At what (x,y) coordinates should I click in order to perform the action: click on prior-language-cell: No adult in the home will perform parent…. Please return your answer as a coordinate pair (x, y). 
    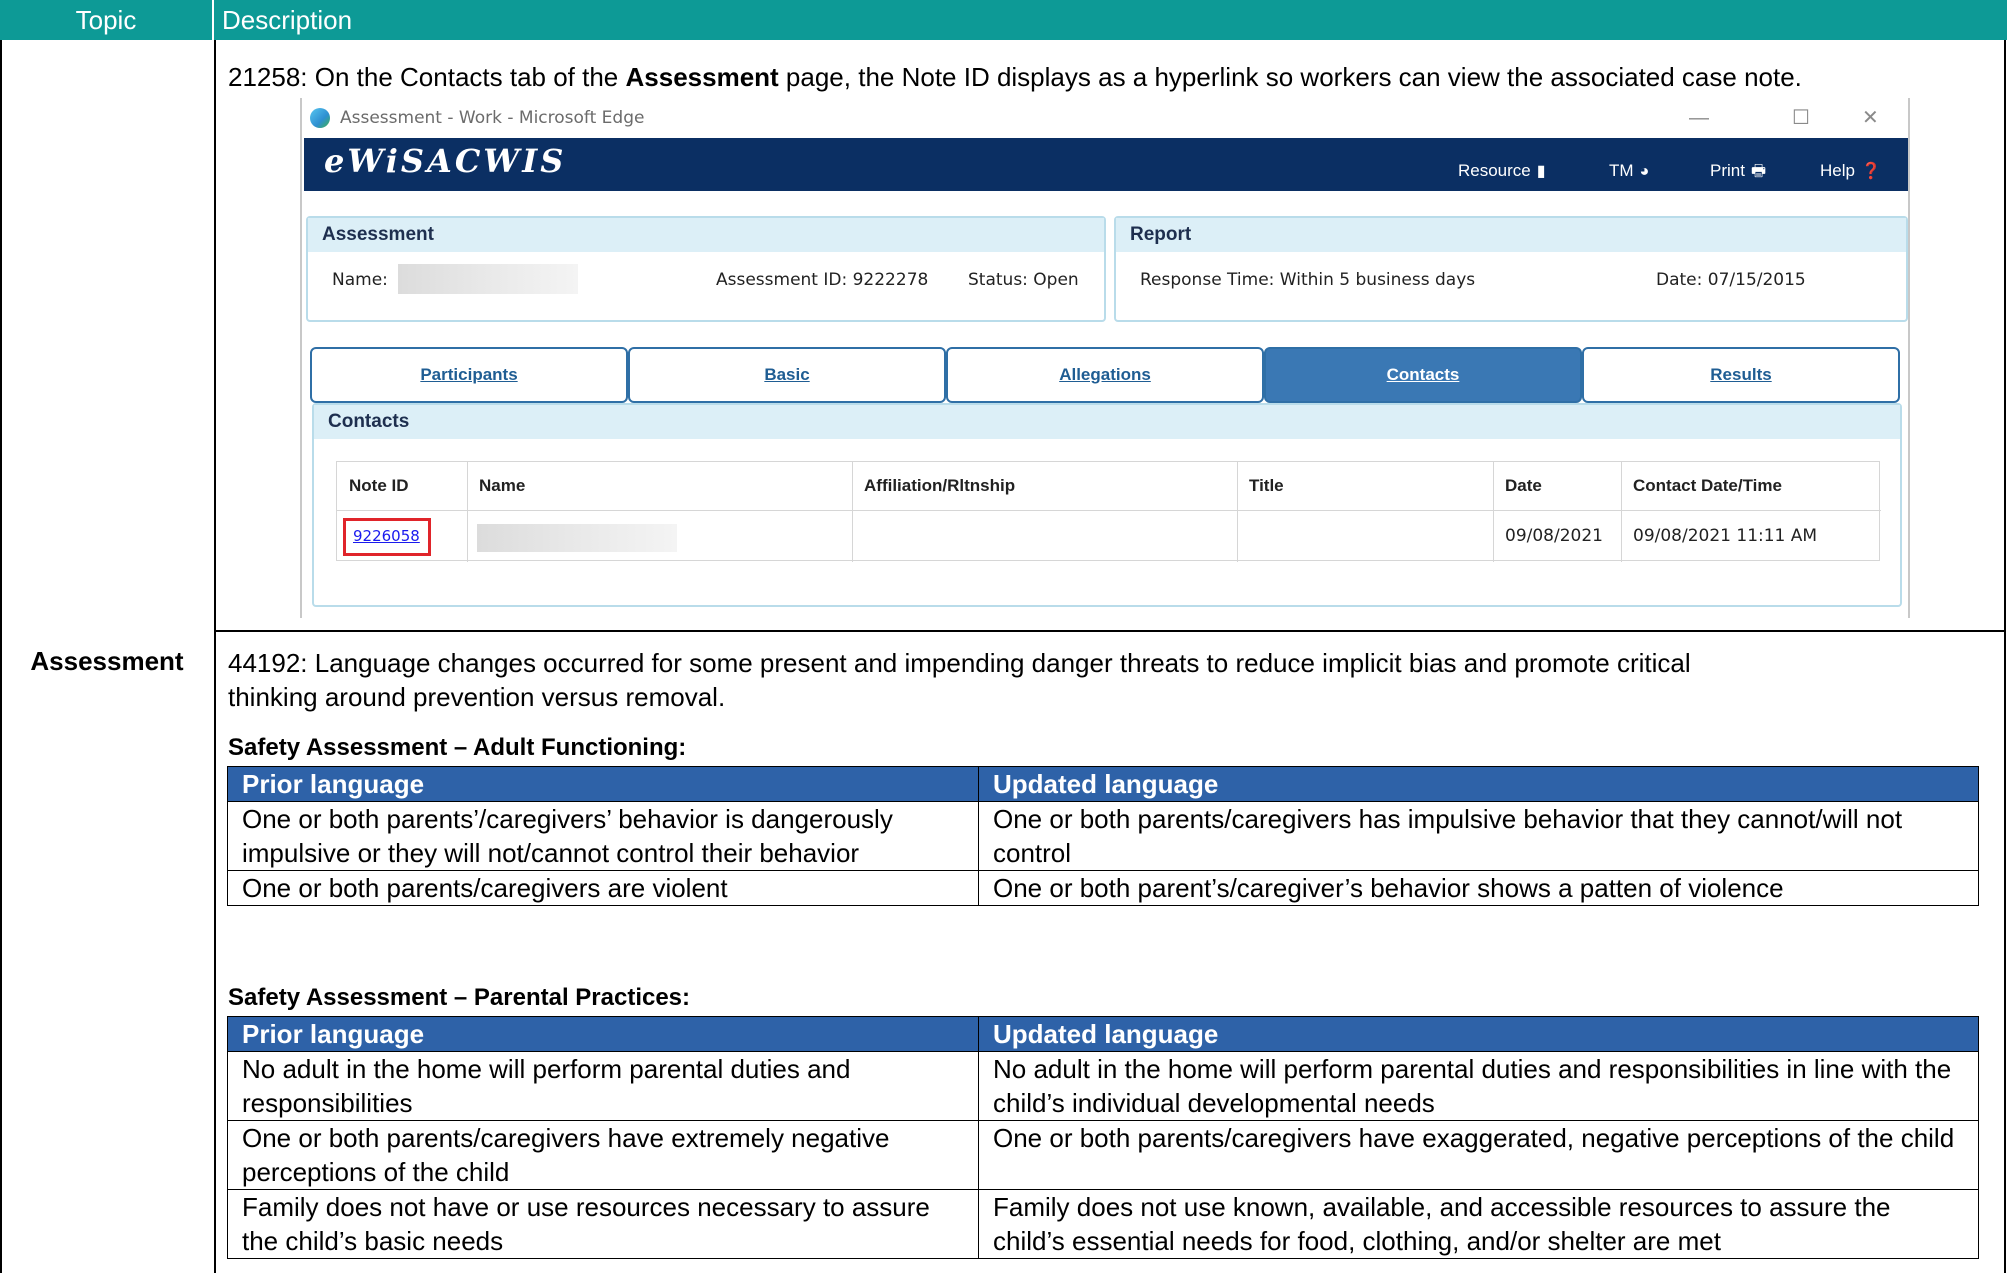
    Looking at the image, I should click on (603, 1086).